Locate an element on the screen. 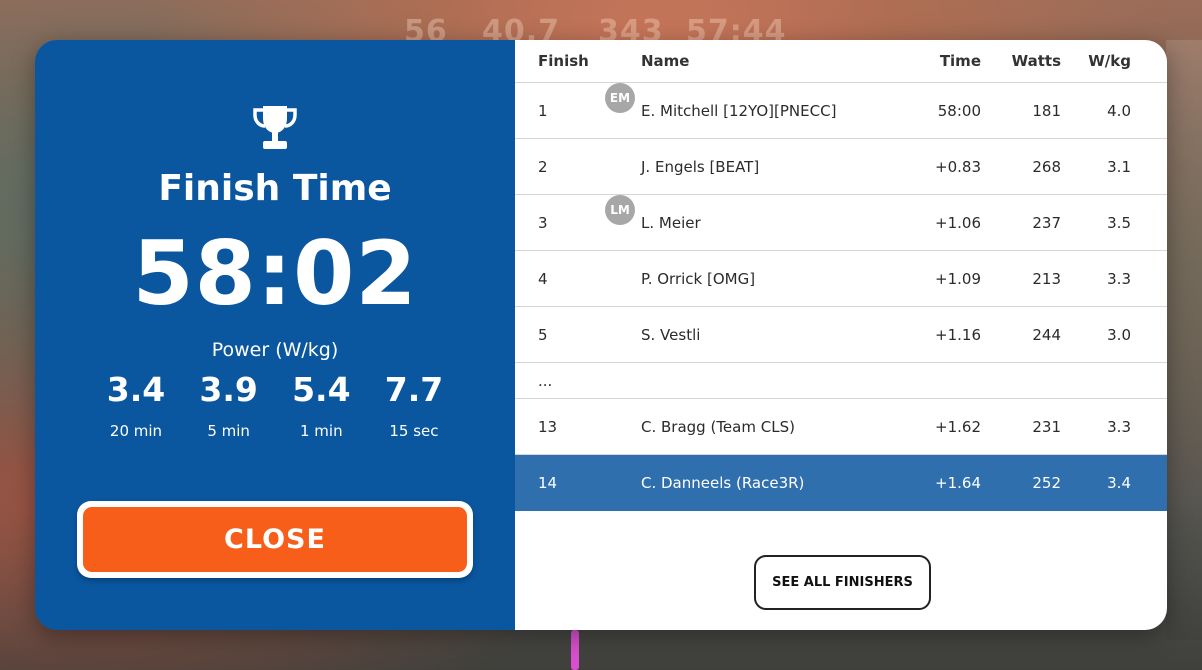  cell-wkg: 4.0 is located at coordinates (1119, 111).